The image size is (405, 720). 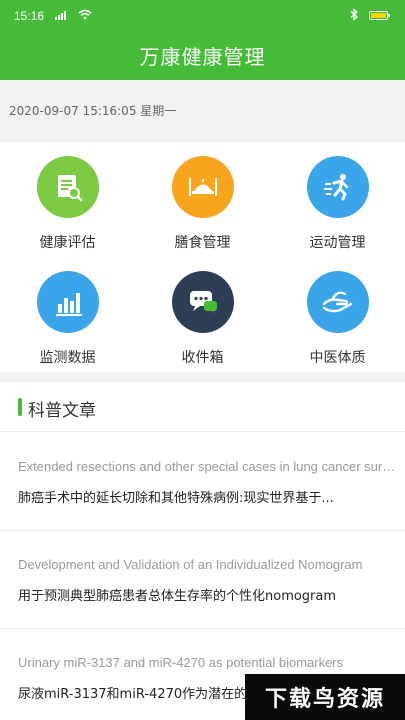 I want to click on grid-item-inbox: 收件箱, so click(x=202, y=314).